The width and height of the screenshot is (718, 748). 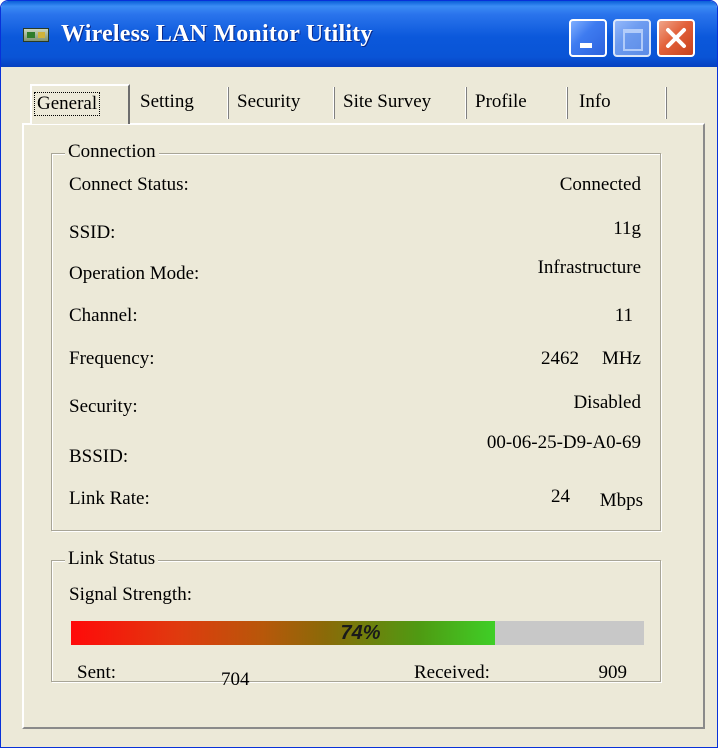 I want to click on sent-label: Sent:, so click(x=97, y=672).